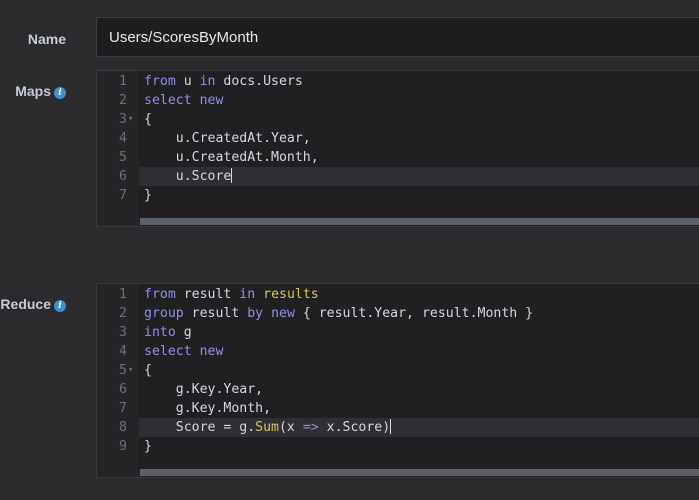 The image size is (699, 500). I want to click on code-line: 2 select new, so click(398, 100).